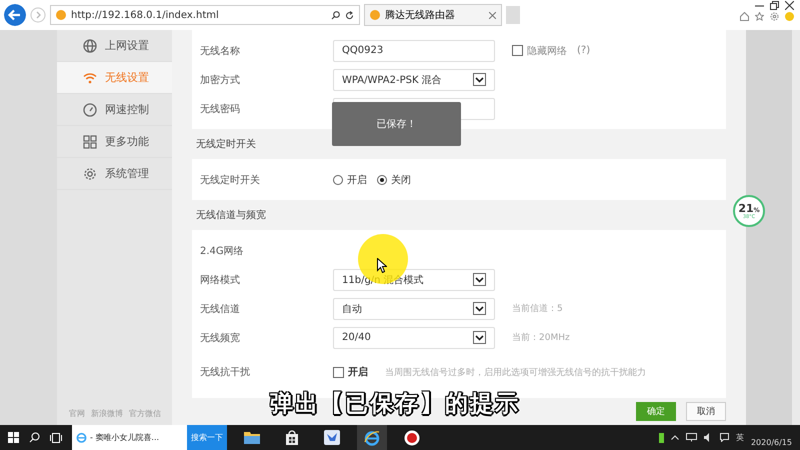  What do you see at coordinates (222, 251) in the screenshot?
I see `subsection-label: 2.4G网络` at bounding box center [222, 251].